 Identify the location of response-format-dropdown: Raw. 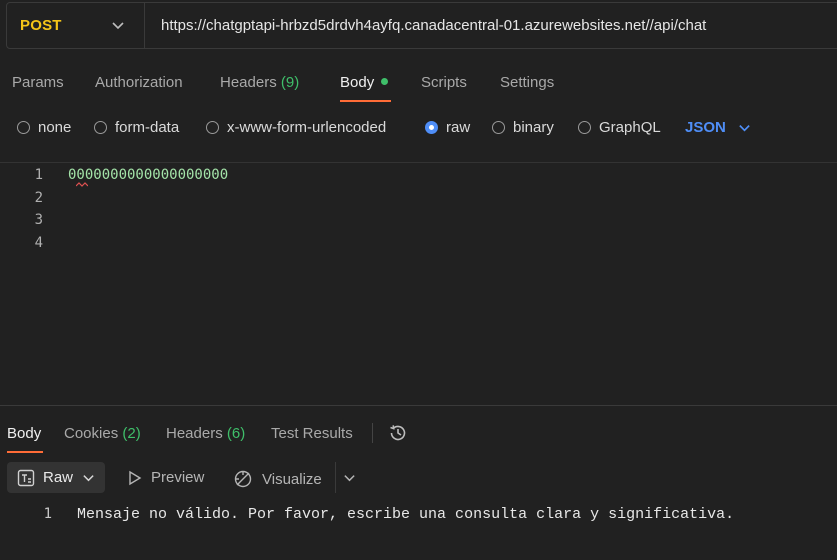
(56, 477).